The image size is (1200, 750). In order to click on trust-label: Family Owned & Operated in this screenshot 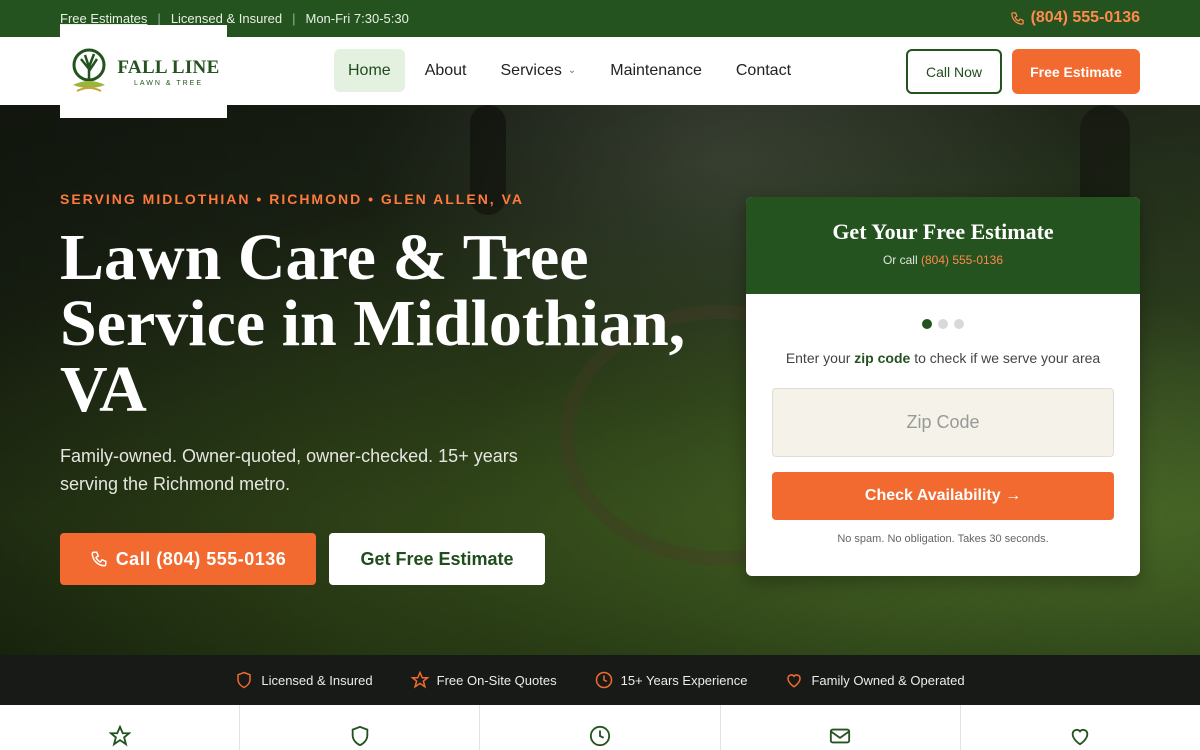, I will do `click(888, 680)`.